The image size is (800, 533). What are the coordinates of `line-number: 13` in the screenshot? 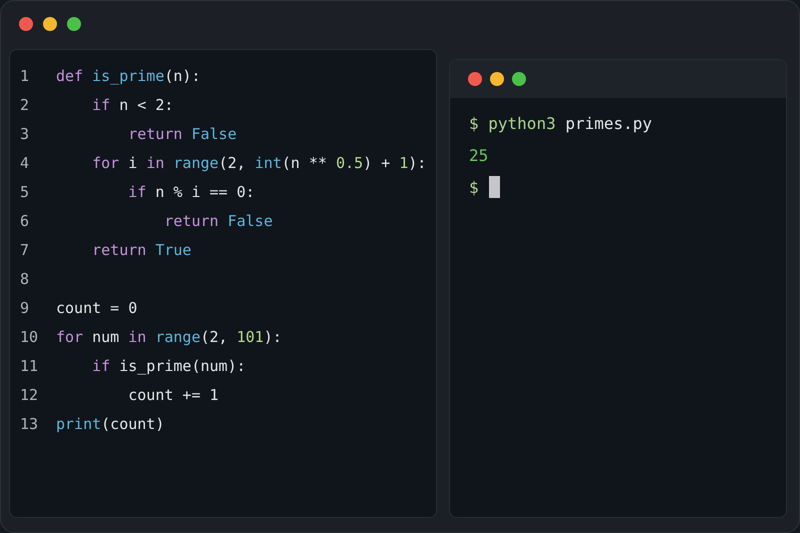 It's located at (29, 423).